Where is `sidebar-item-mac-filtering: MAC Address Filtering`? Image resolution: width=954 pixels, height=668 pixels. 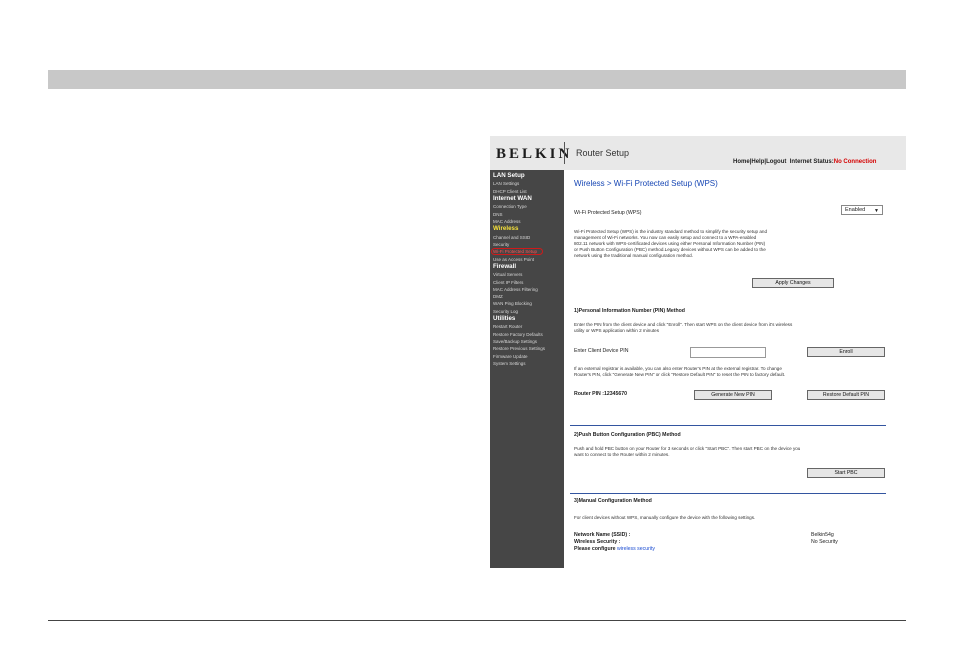 sidebar-item-mac-filtering: MAC Address Filtering is located at coordinates (528, 289).